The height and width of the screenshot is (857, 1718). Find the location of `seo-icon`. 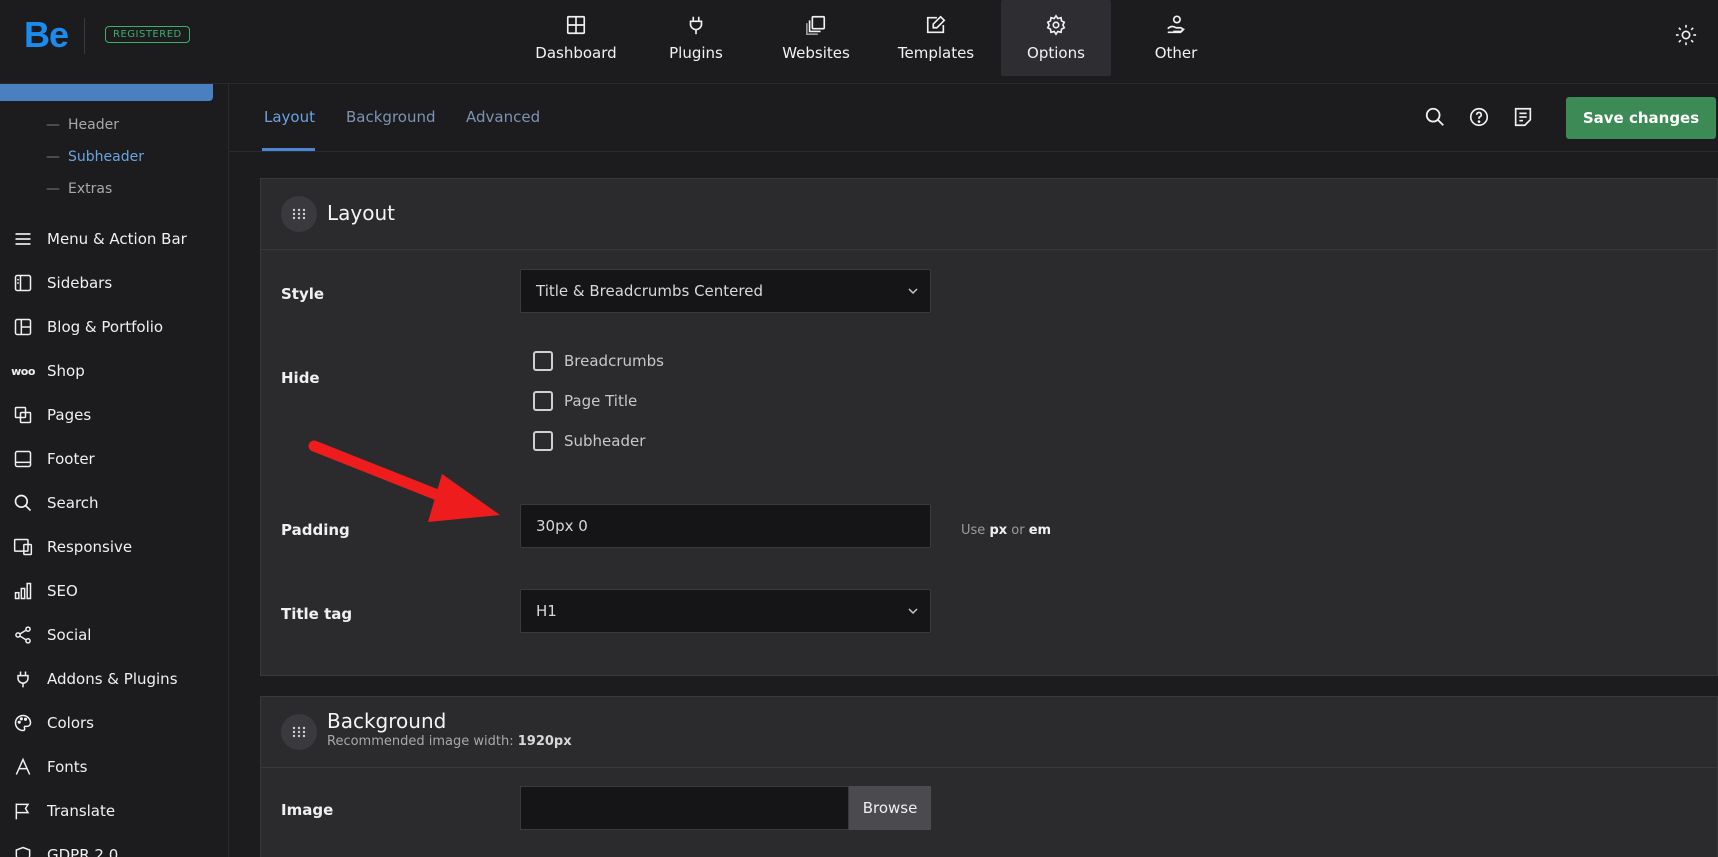

seo-icon is located at coordinates (23, 591).